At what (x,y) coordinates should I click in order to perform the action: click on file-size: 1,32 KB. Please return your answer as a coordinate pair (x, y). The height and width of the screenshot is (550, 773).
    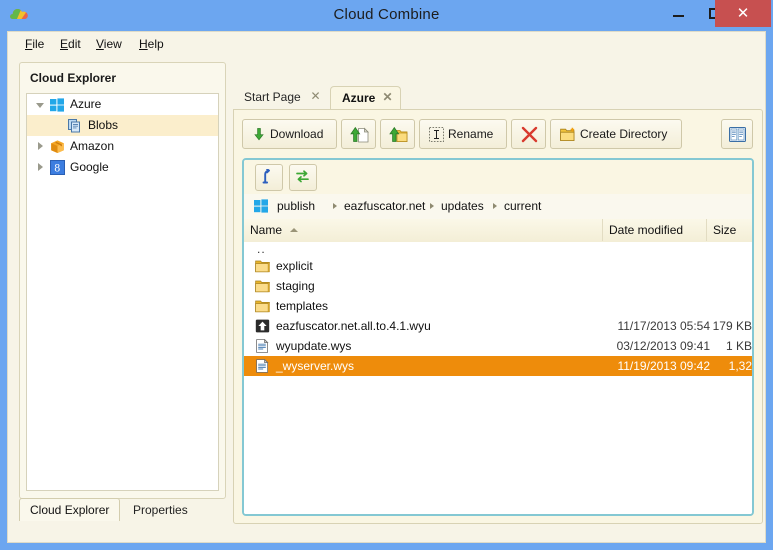
    Looking at the image, I should click on (740, 376).